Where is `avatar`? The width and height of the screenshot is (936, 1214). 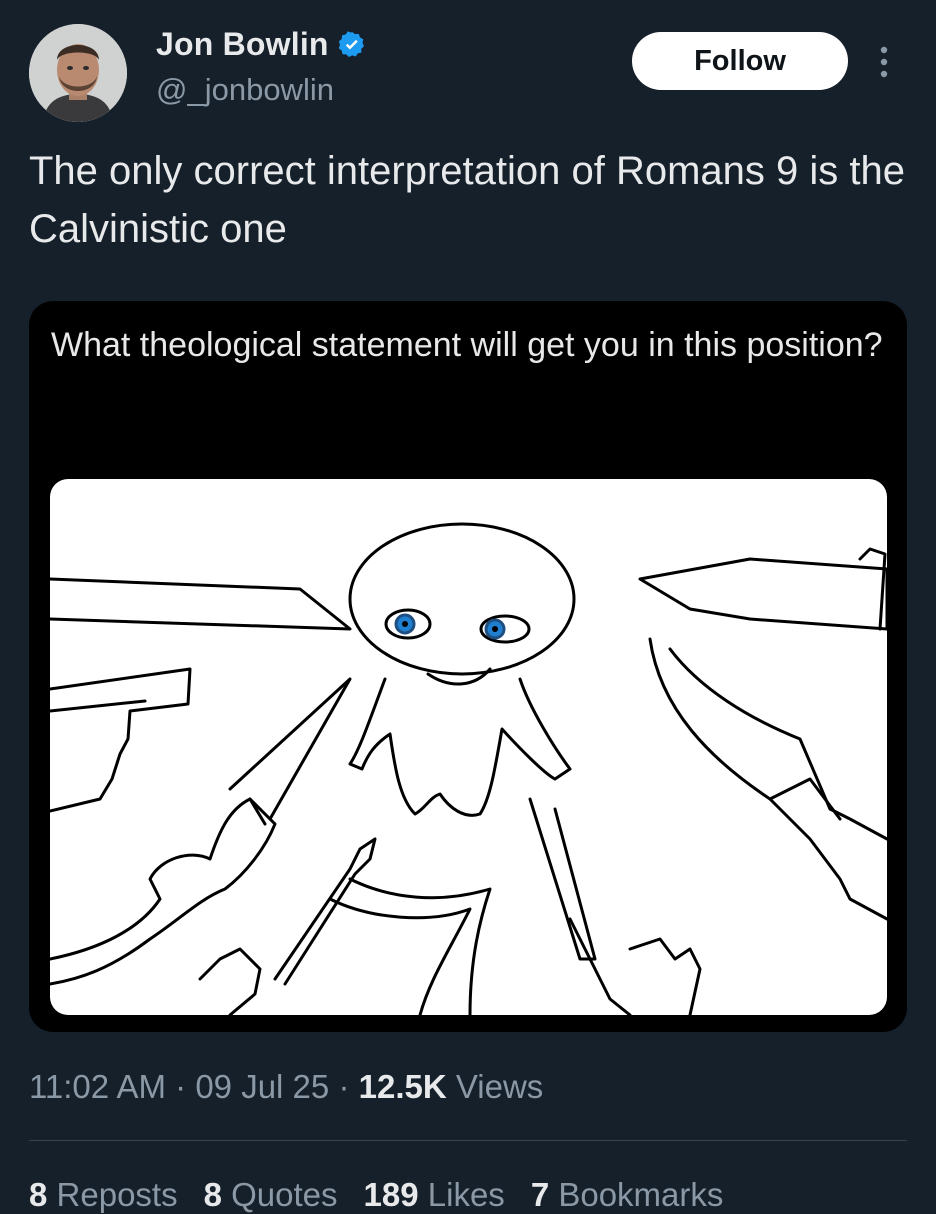
avatar is located at coordinates (78, 73).